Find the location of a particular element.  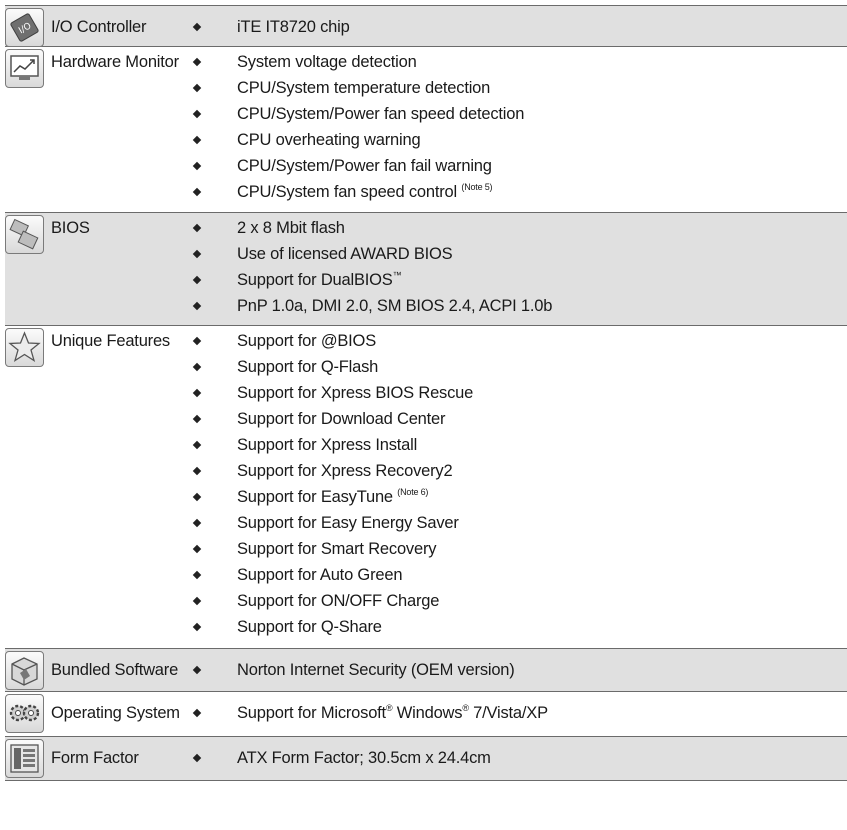

list-item: Support for Xpress Recovery2 is located at coordinates (426, 472).